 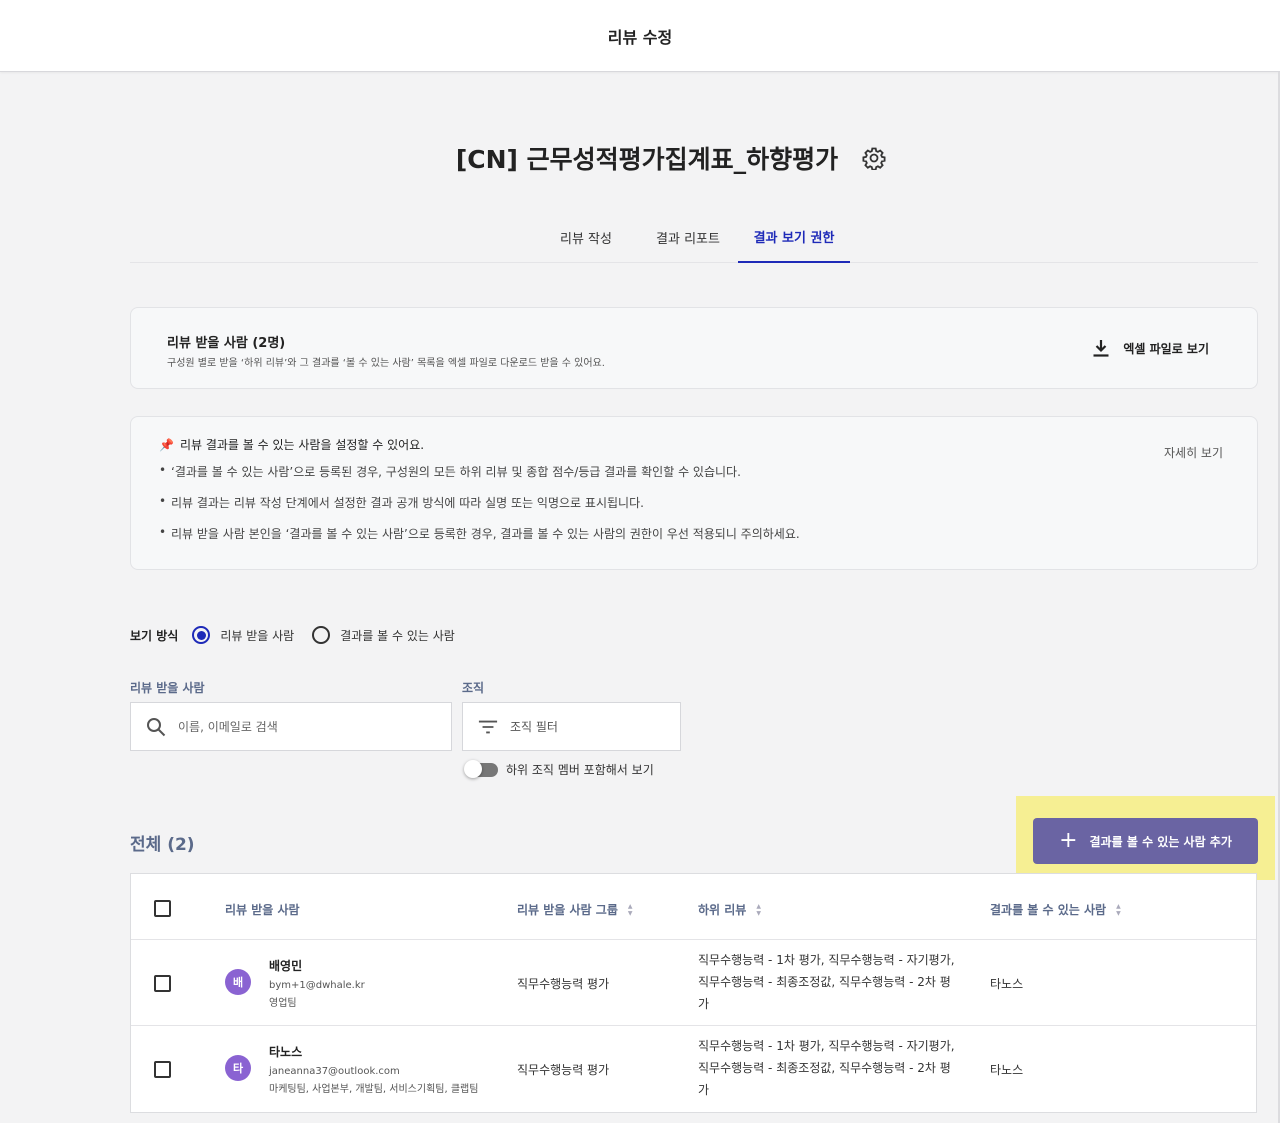 What do you see at coordinates (156, 727) in the screenshot?
I see `search-icon` at bounding box center [156, 727].